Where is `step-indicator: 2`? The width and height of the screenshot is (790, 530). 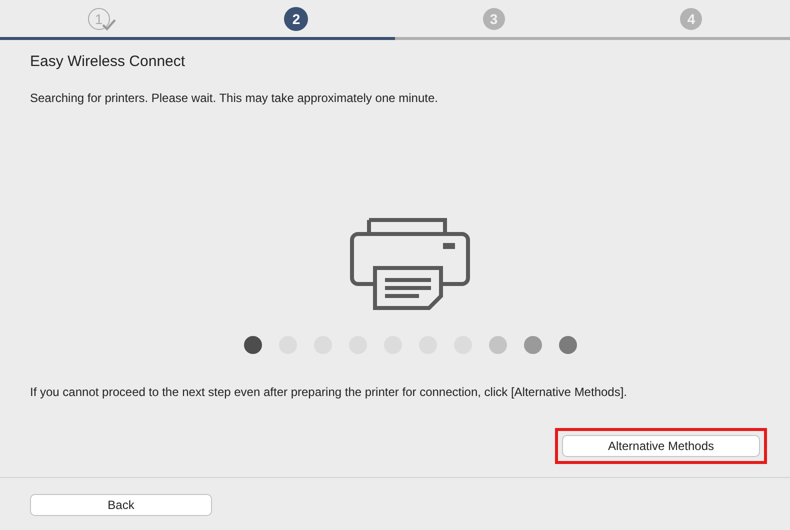 step-indicator: 2 is located at coordinates (296, 18).